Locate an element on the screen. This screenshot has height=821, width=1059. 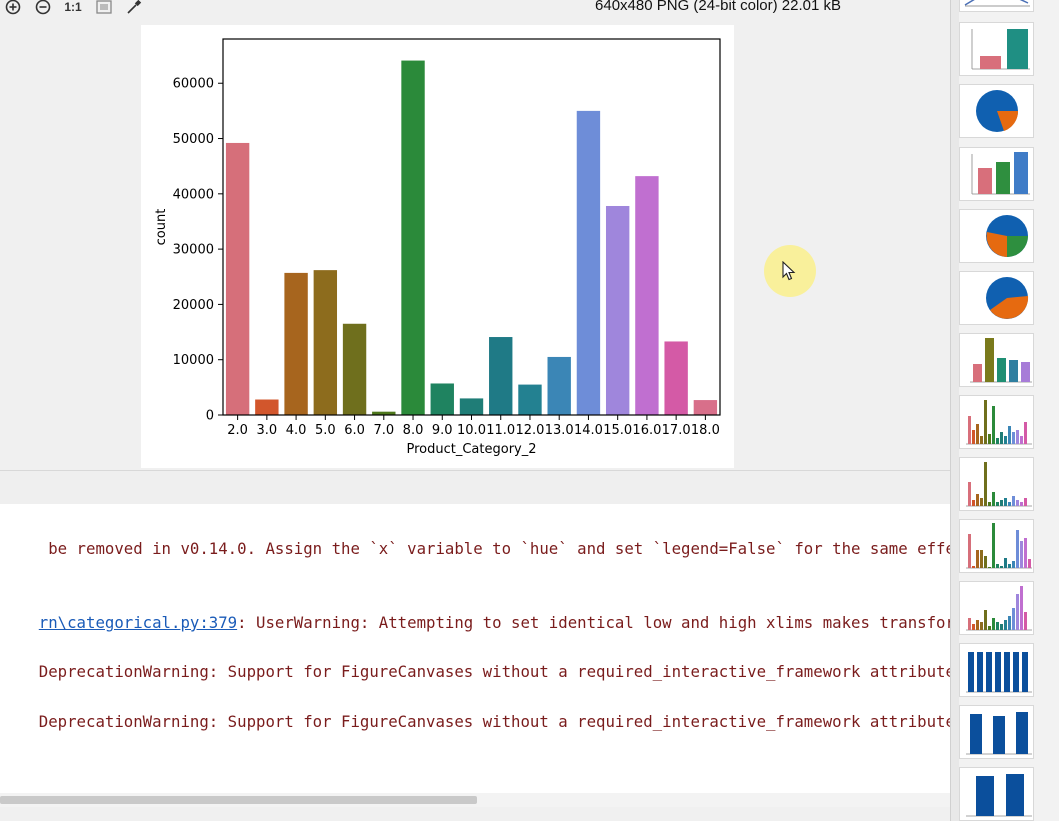
zoom-out-button is located at coordinates (43, 7).